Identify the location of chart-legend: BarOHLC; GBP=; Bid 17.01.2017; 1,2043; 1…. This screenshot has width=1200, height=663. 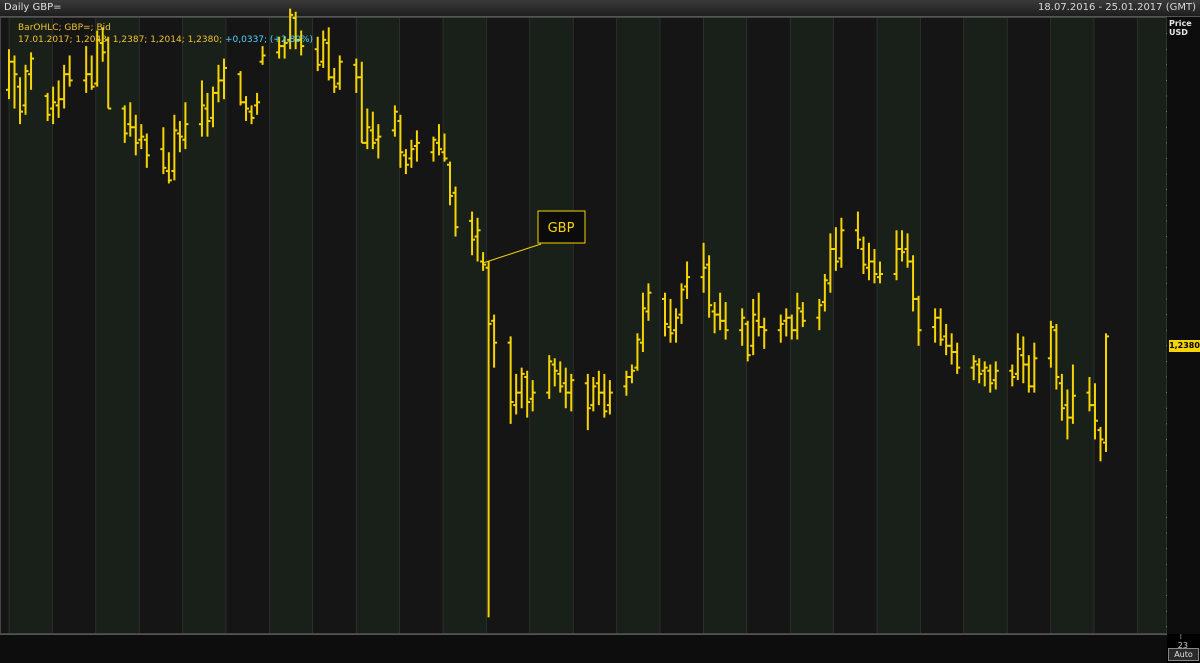
(165, 34).